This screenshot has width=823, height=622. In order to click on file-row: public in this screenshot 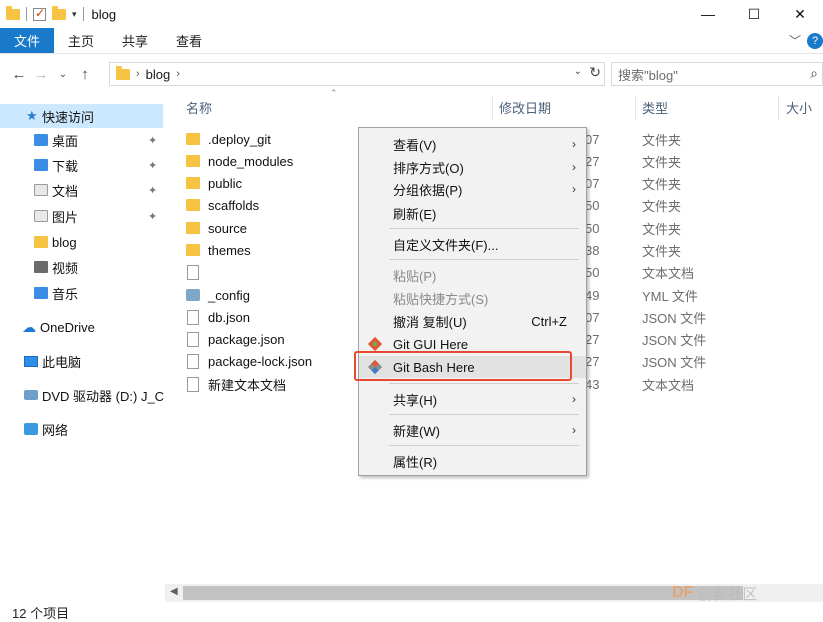, I will do `click(214, 183)`.